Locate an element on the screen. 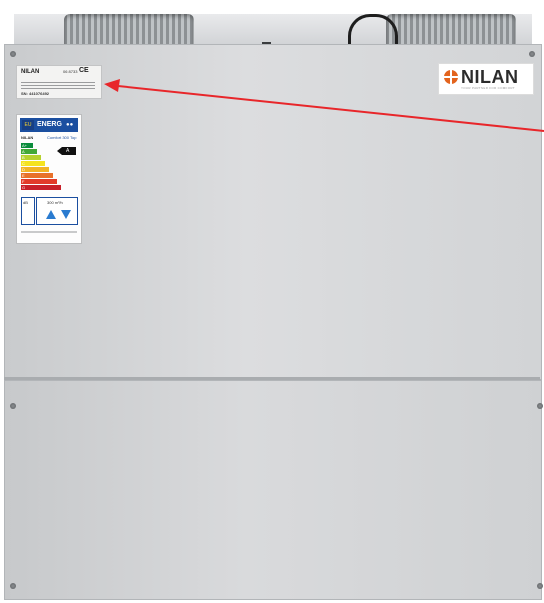  annotation-arrow-line is located at coordinates (330, 108).